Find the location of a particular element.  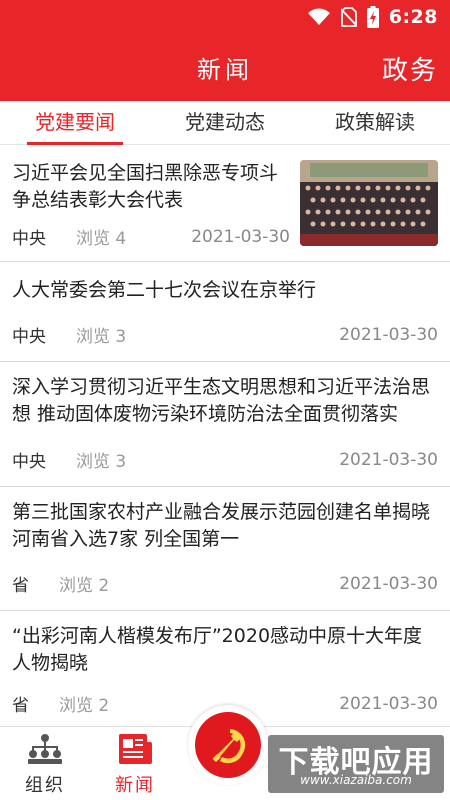

party-emblem-icon is located at coordinates (229, 746).